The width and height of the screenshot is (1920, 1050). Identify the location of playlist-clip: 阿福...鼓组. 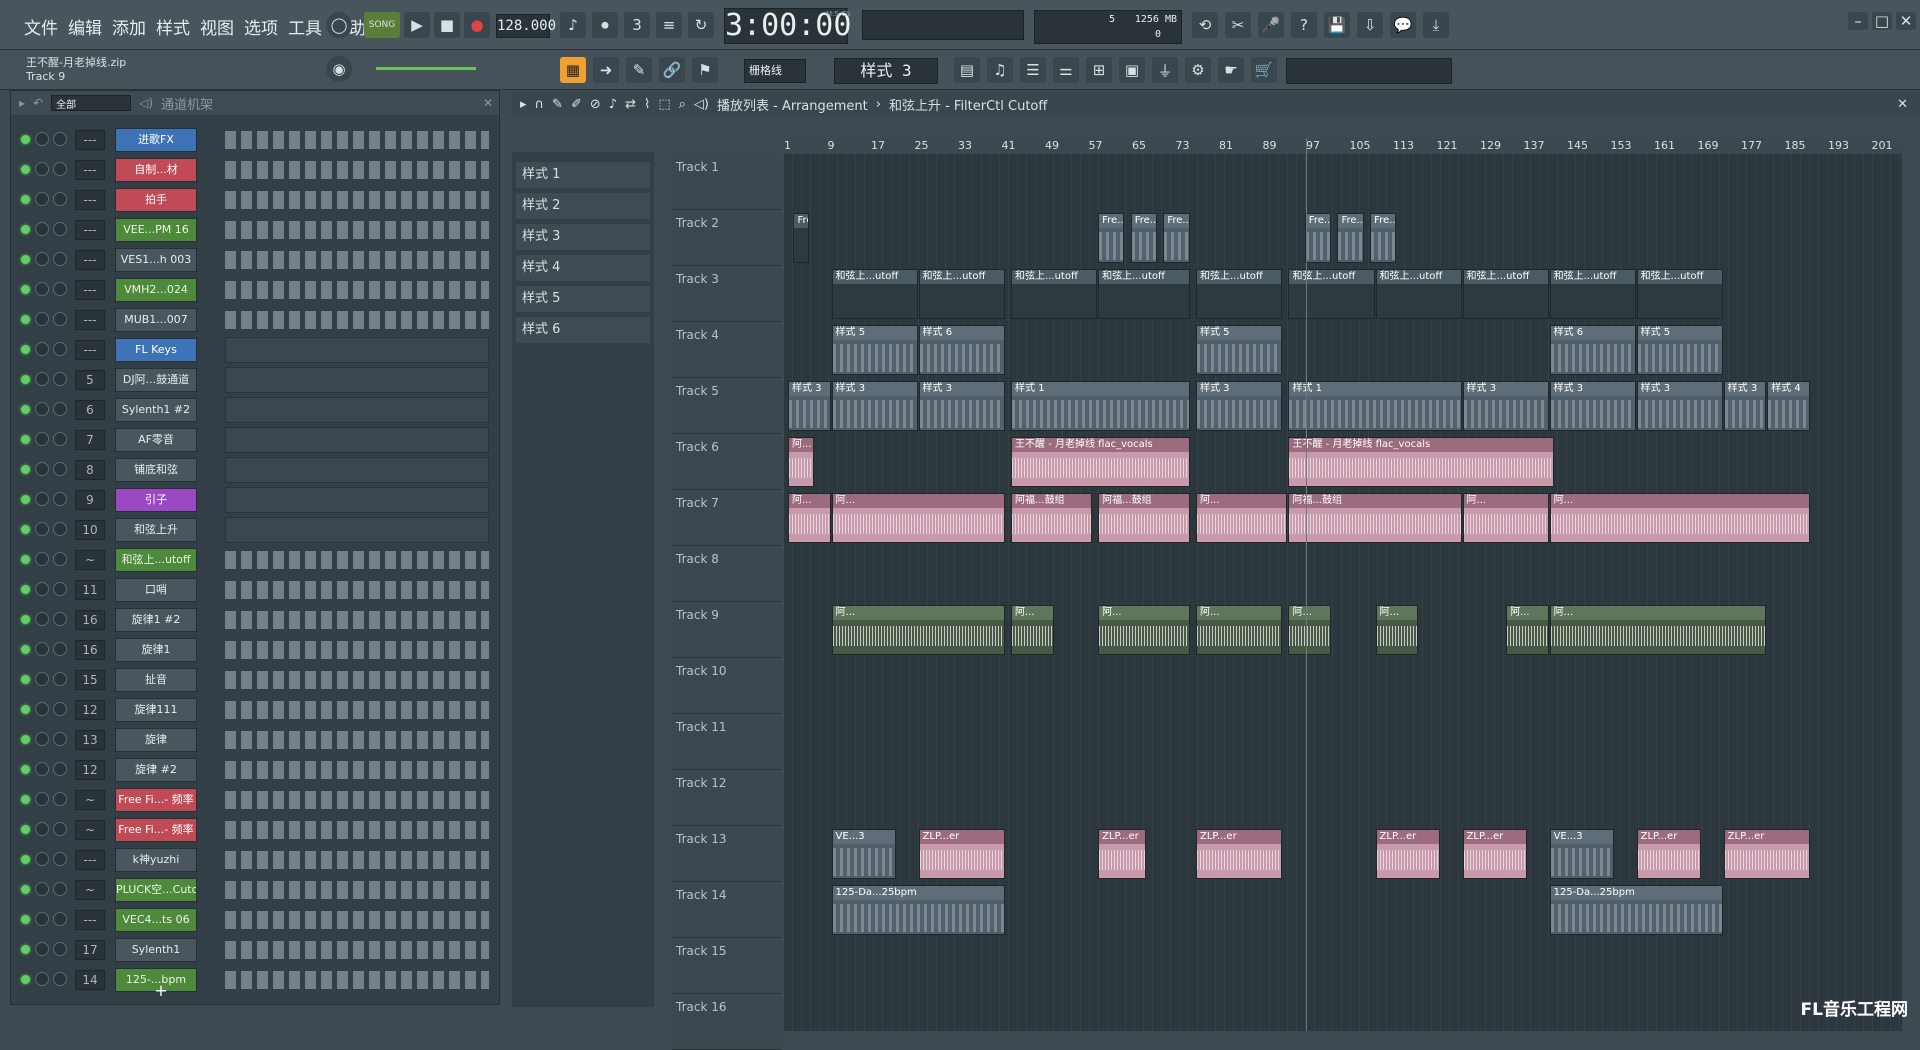
(1051, 518).